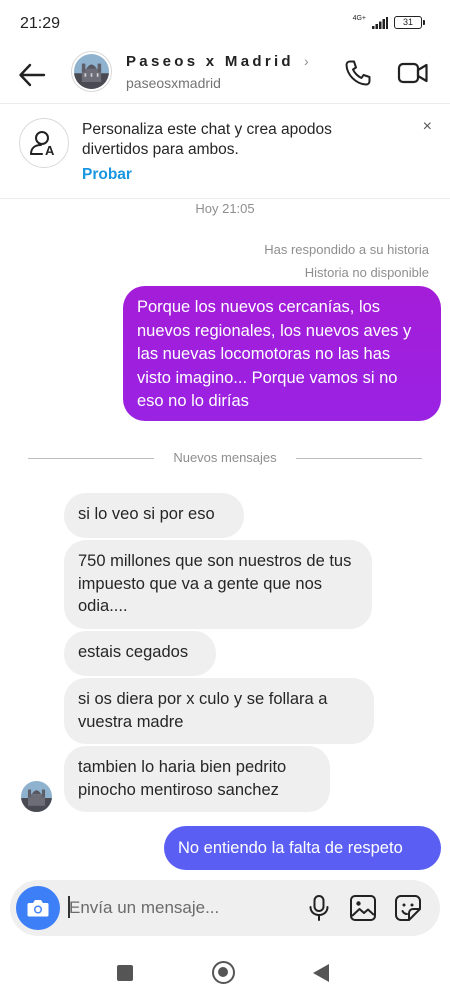 Image resolution: width=450 pixels, height=1000 pixels. What do you see at coordinates (408, 908) in the screenshot?
I see `sticker-icon` at bounding box center [408, 908].